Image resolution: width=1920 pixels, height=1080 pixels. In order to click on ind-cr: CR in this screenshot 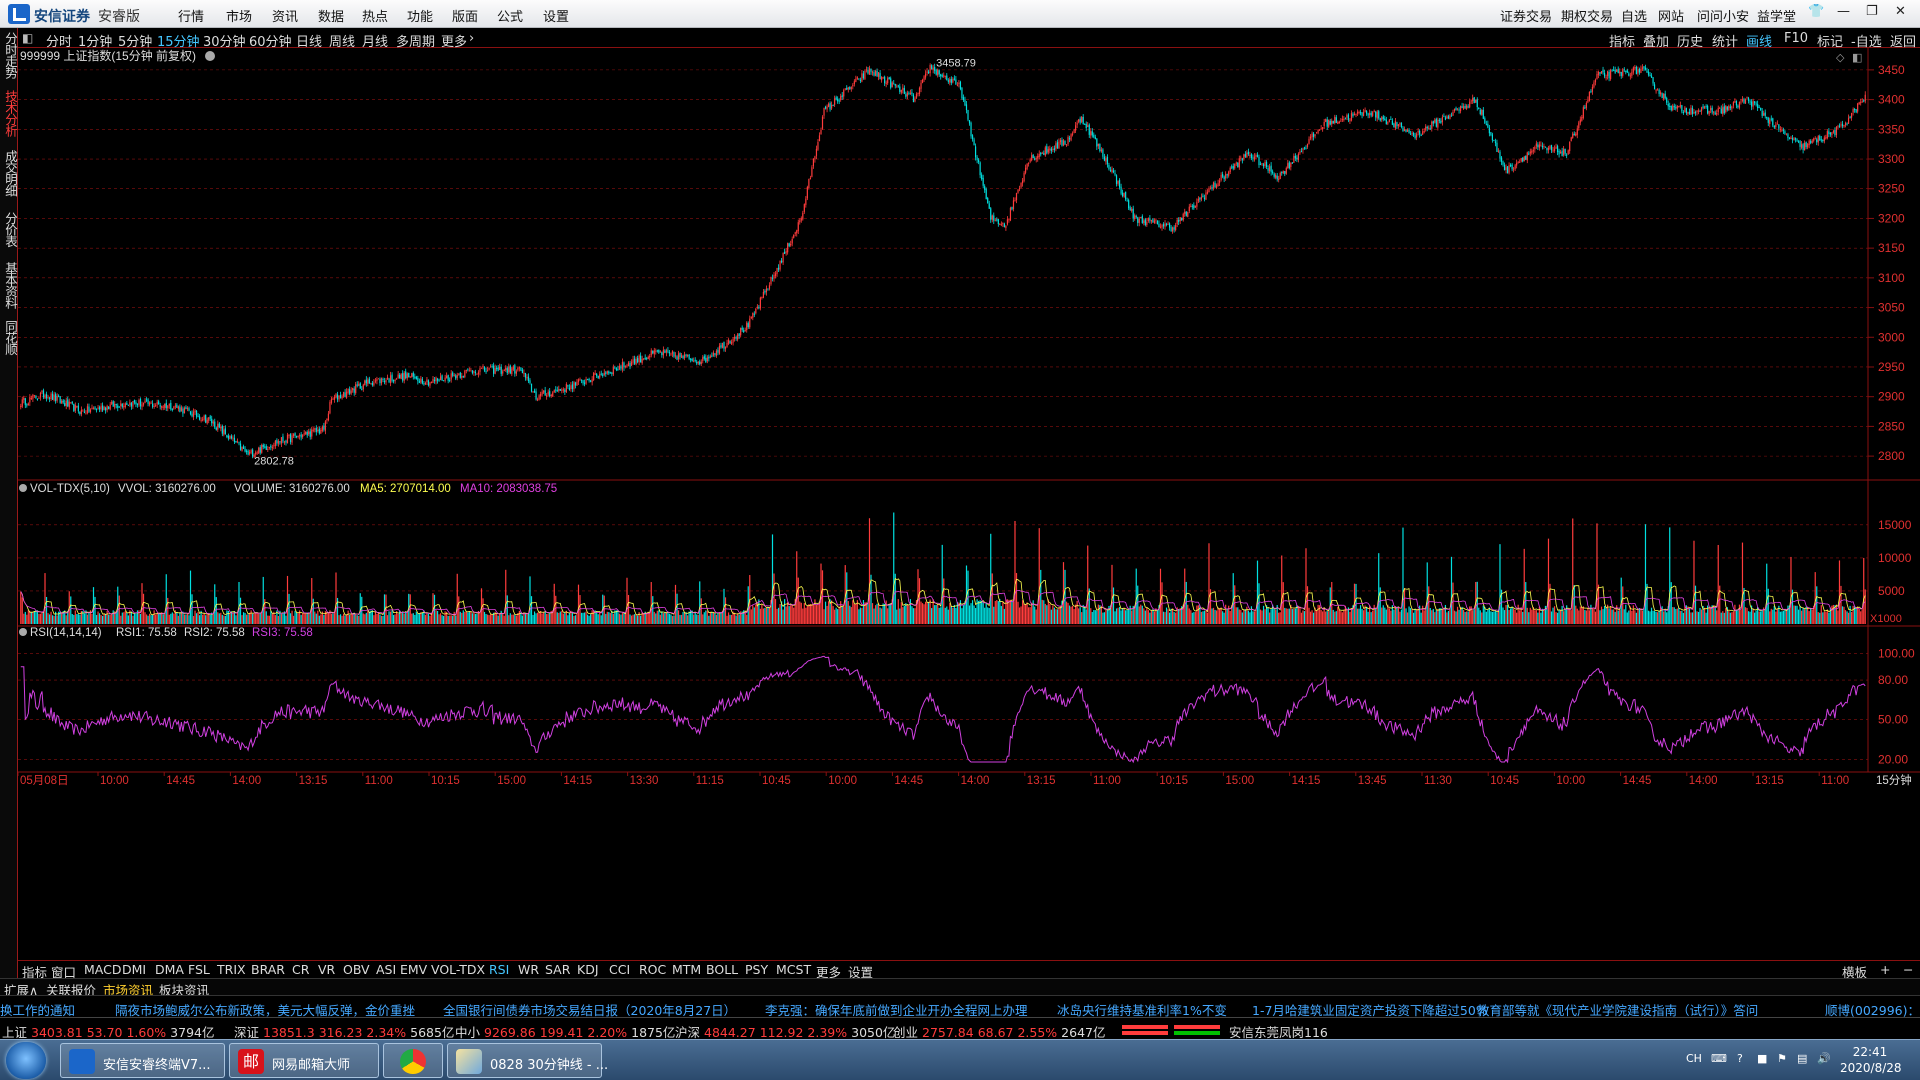, I will do `click(300, 969)`.